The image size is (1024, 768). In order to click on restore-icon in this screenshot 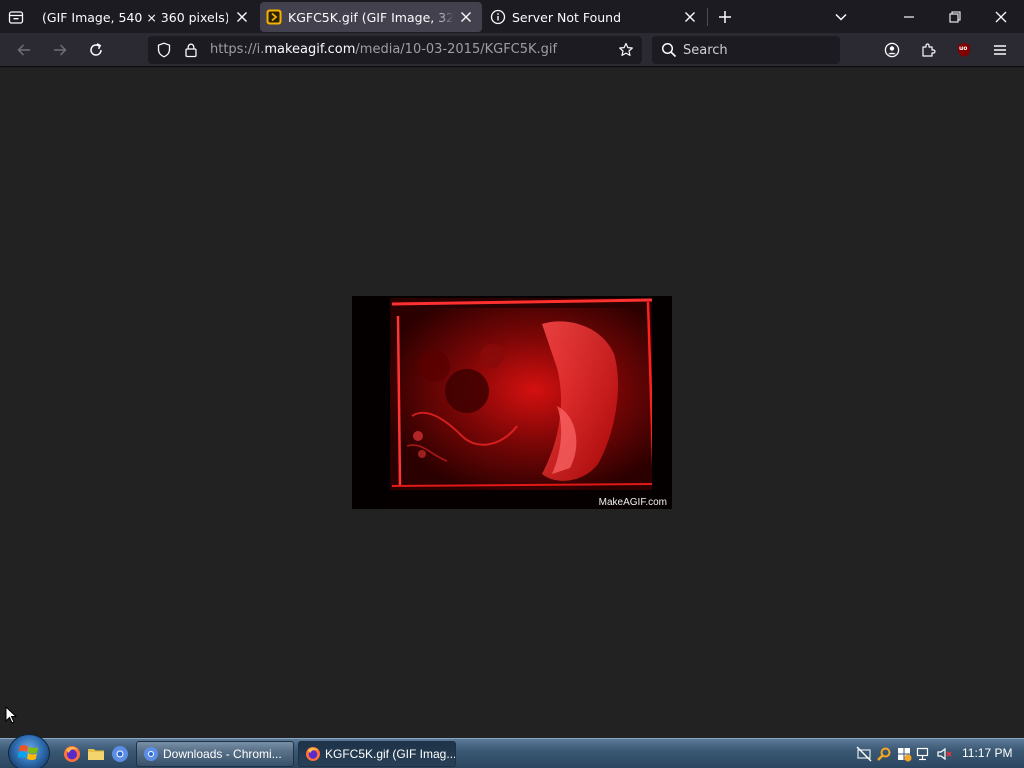, I will do `click(955, 16)`.